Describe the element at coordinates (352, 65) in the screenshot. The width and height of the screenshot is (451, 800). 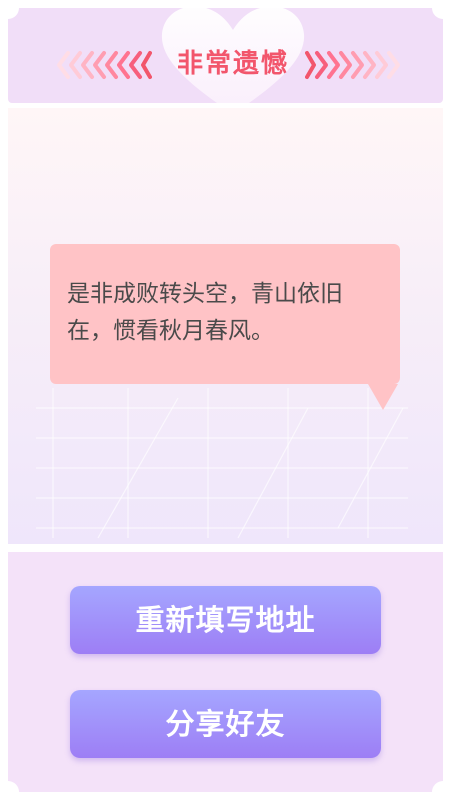
I see `chevrons-right-icon` at that location.